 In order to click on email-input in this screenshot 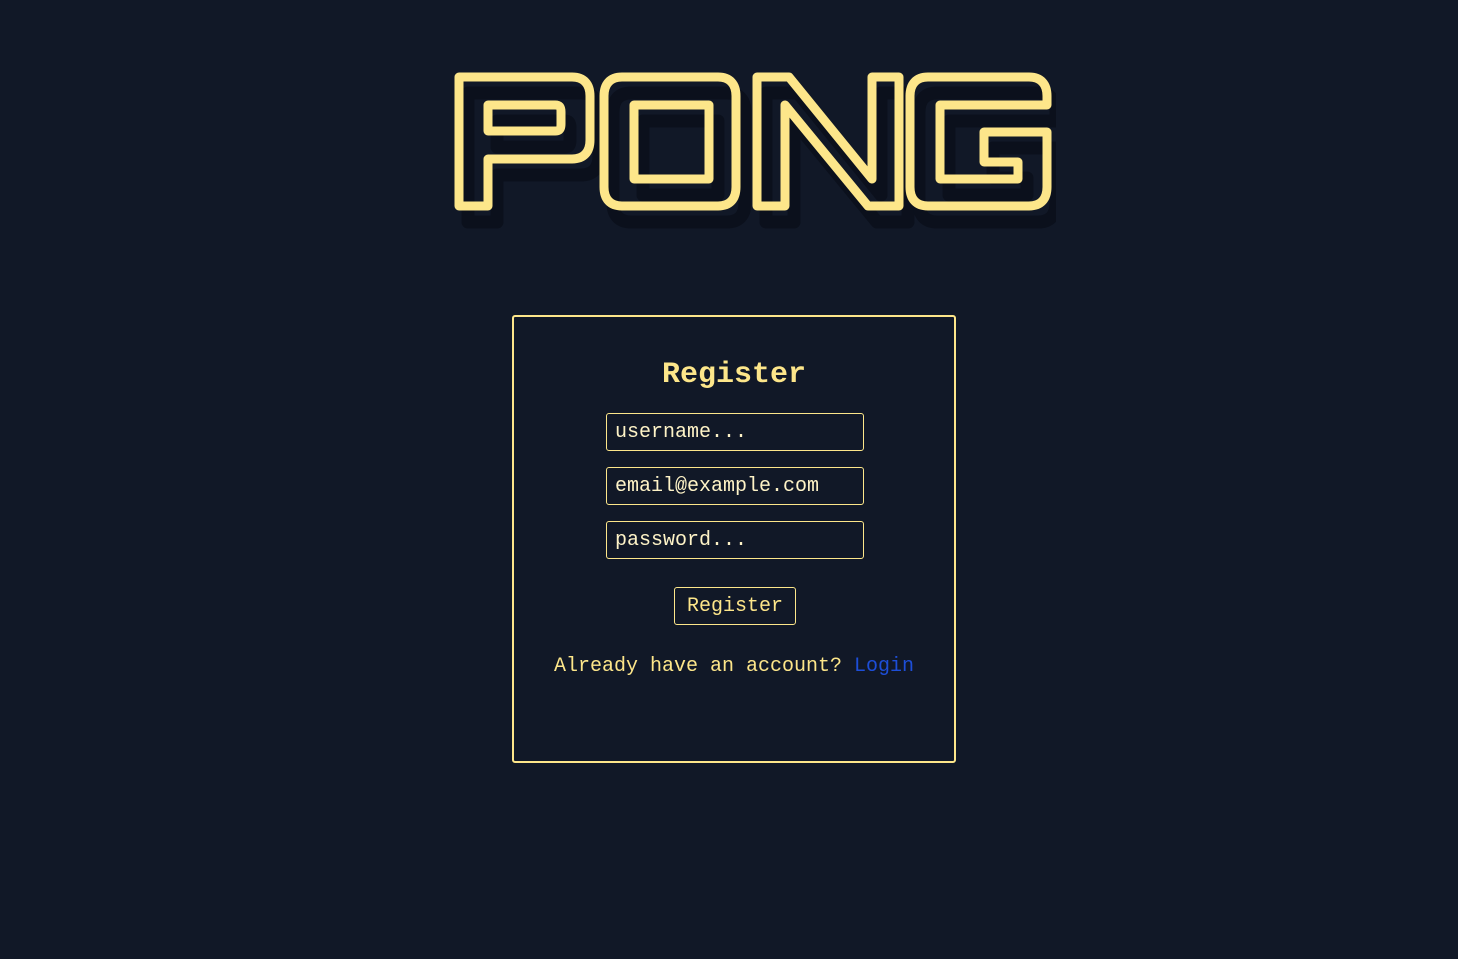, I will do `click(735, 486)`.